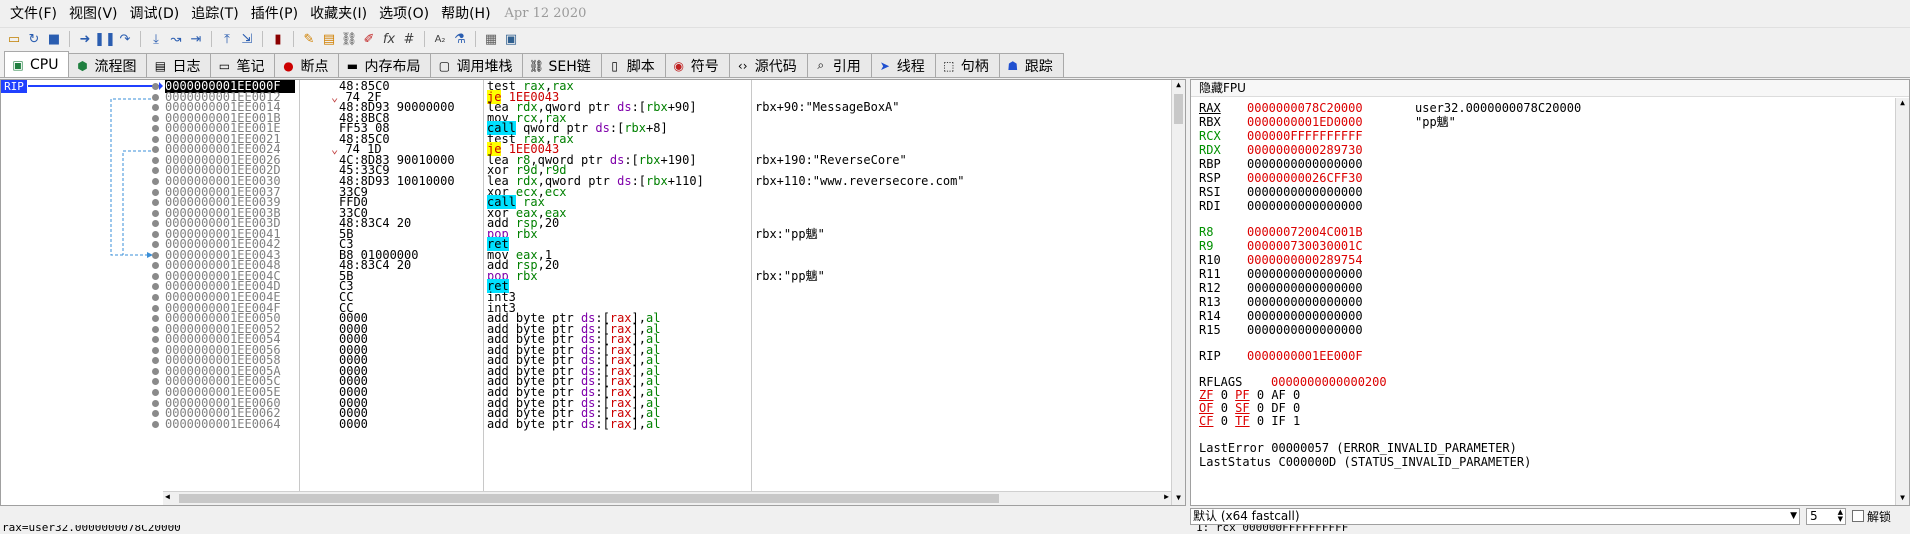 This screenshot has height=534, width=1910. Describe the element at coordinates (155, 14) in the screenshot. I see `menu-item-2: 调试(D)` at that location.